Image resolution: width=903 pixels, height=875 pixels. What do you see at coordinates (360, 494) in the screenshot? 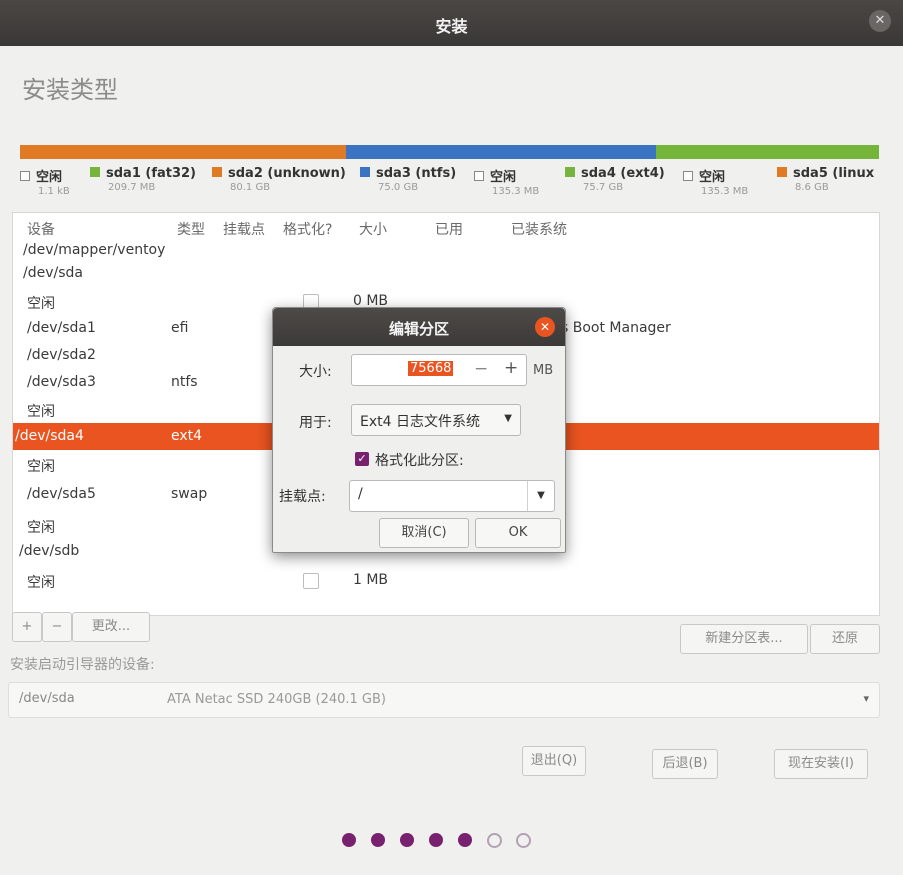
I see `mount-point-value: /` at bounding box center [360, 494].